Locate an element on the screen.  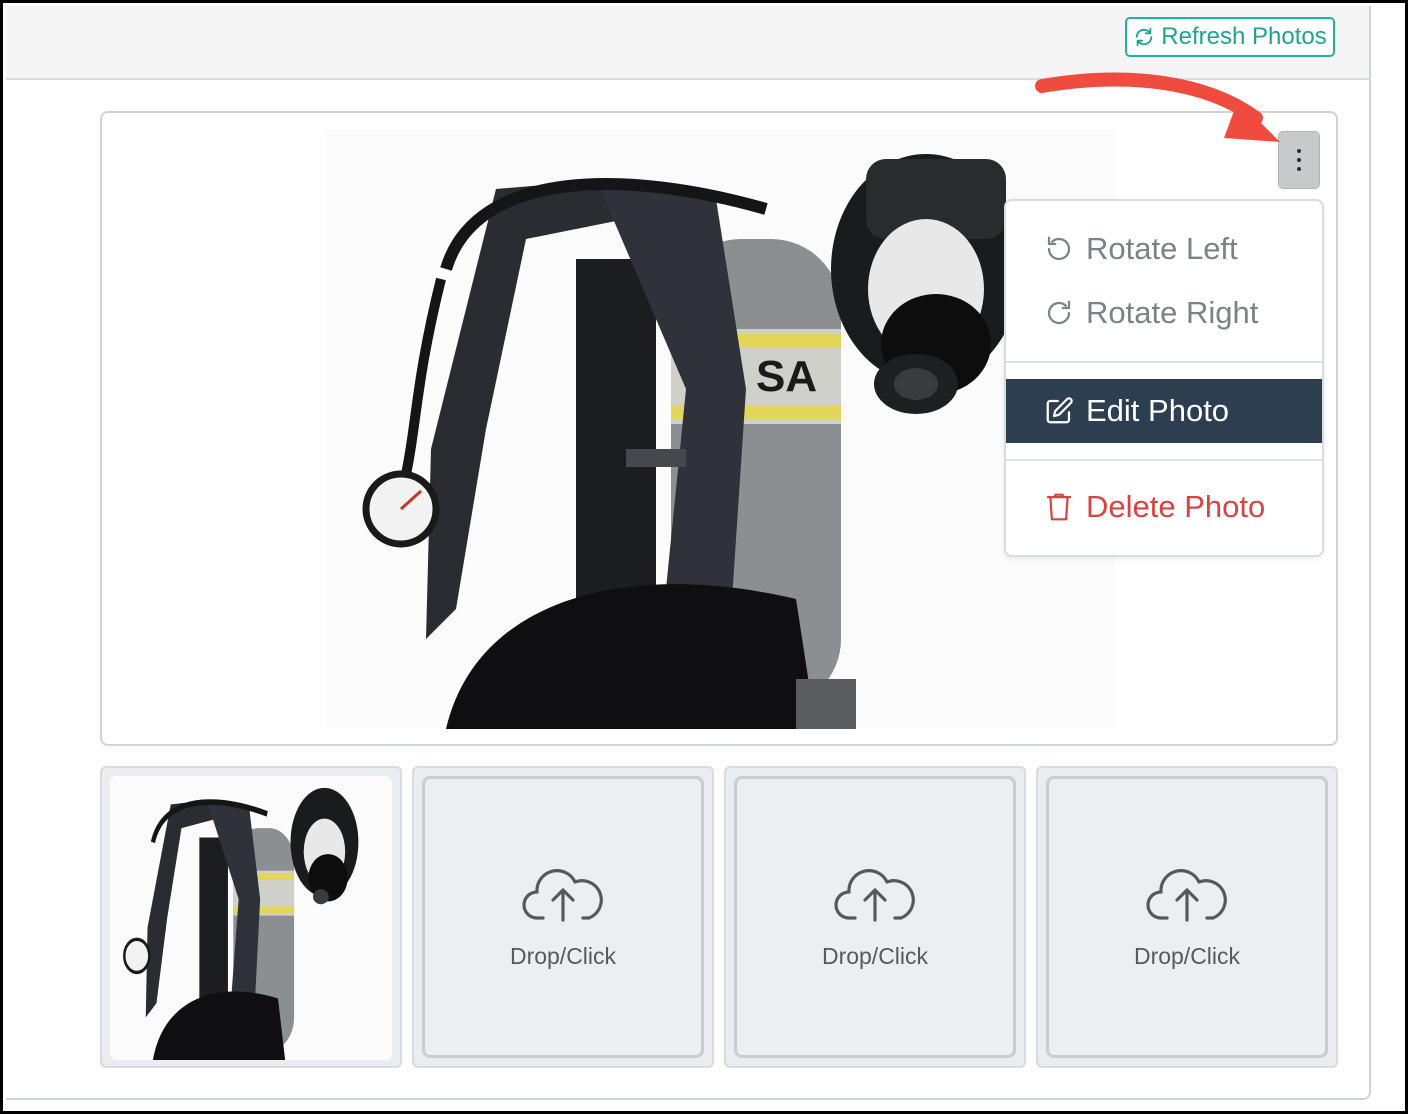
delete-photo-menu-item: Delete Photo is located at coordinates (1164, 507).